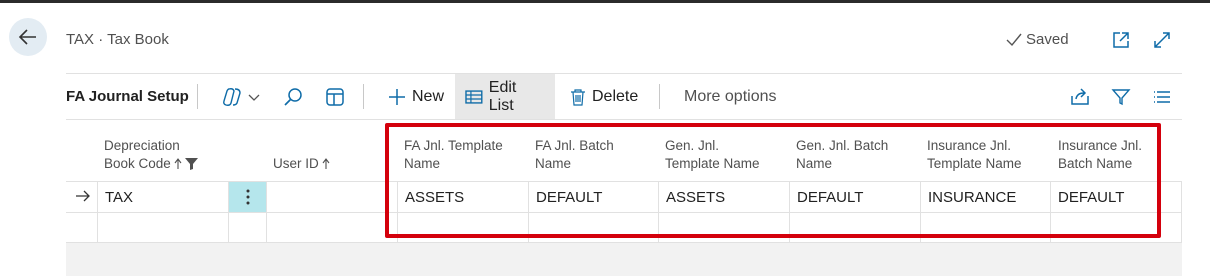 This screenshot has width=1210, height=276. I want to click on column-header-user-id: User ID, so click(301, 155).